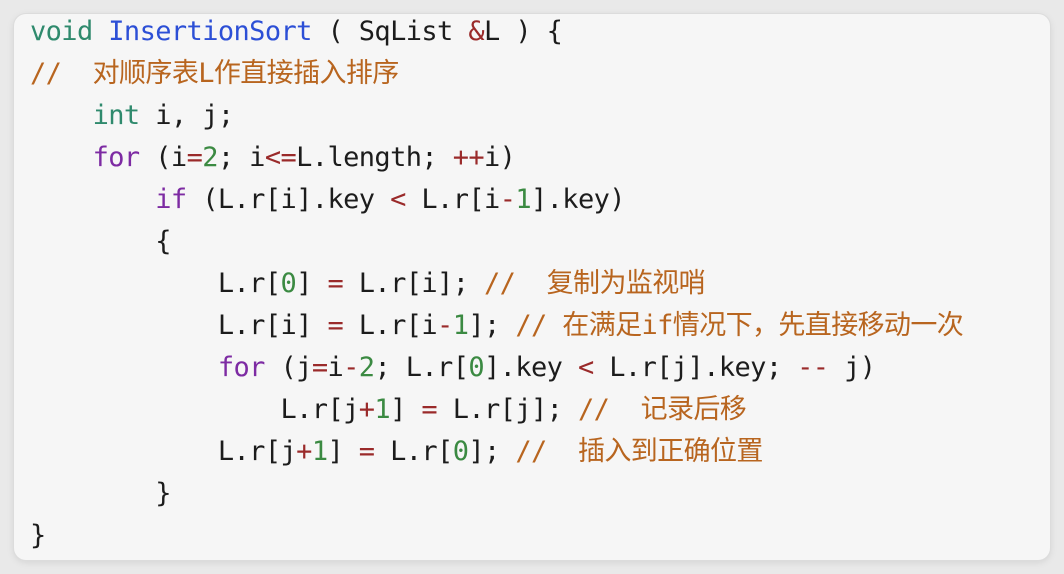 This screenshot has width=1064, height=574. What do you see at coordinates (813, 367) in the screenshot?
I see `code-token: --` at bounding box center [813, 367].